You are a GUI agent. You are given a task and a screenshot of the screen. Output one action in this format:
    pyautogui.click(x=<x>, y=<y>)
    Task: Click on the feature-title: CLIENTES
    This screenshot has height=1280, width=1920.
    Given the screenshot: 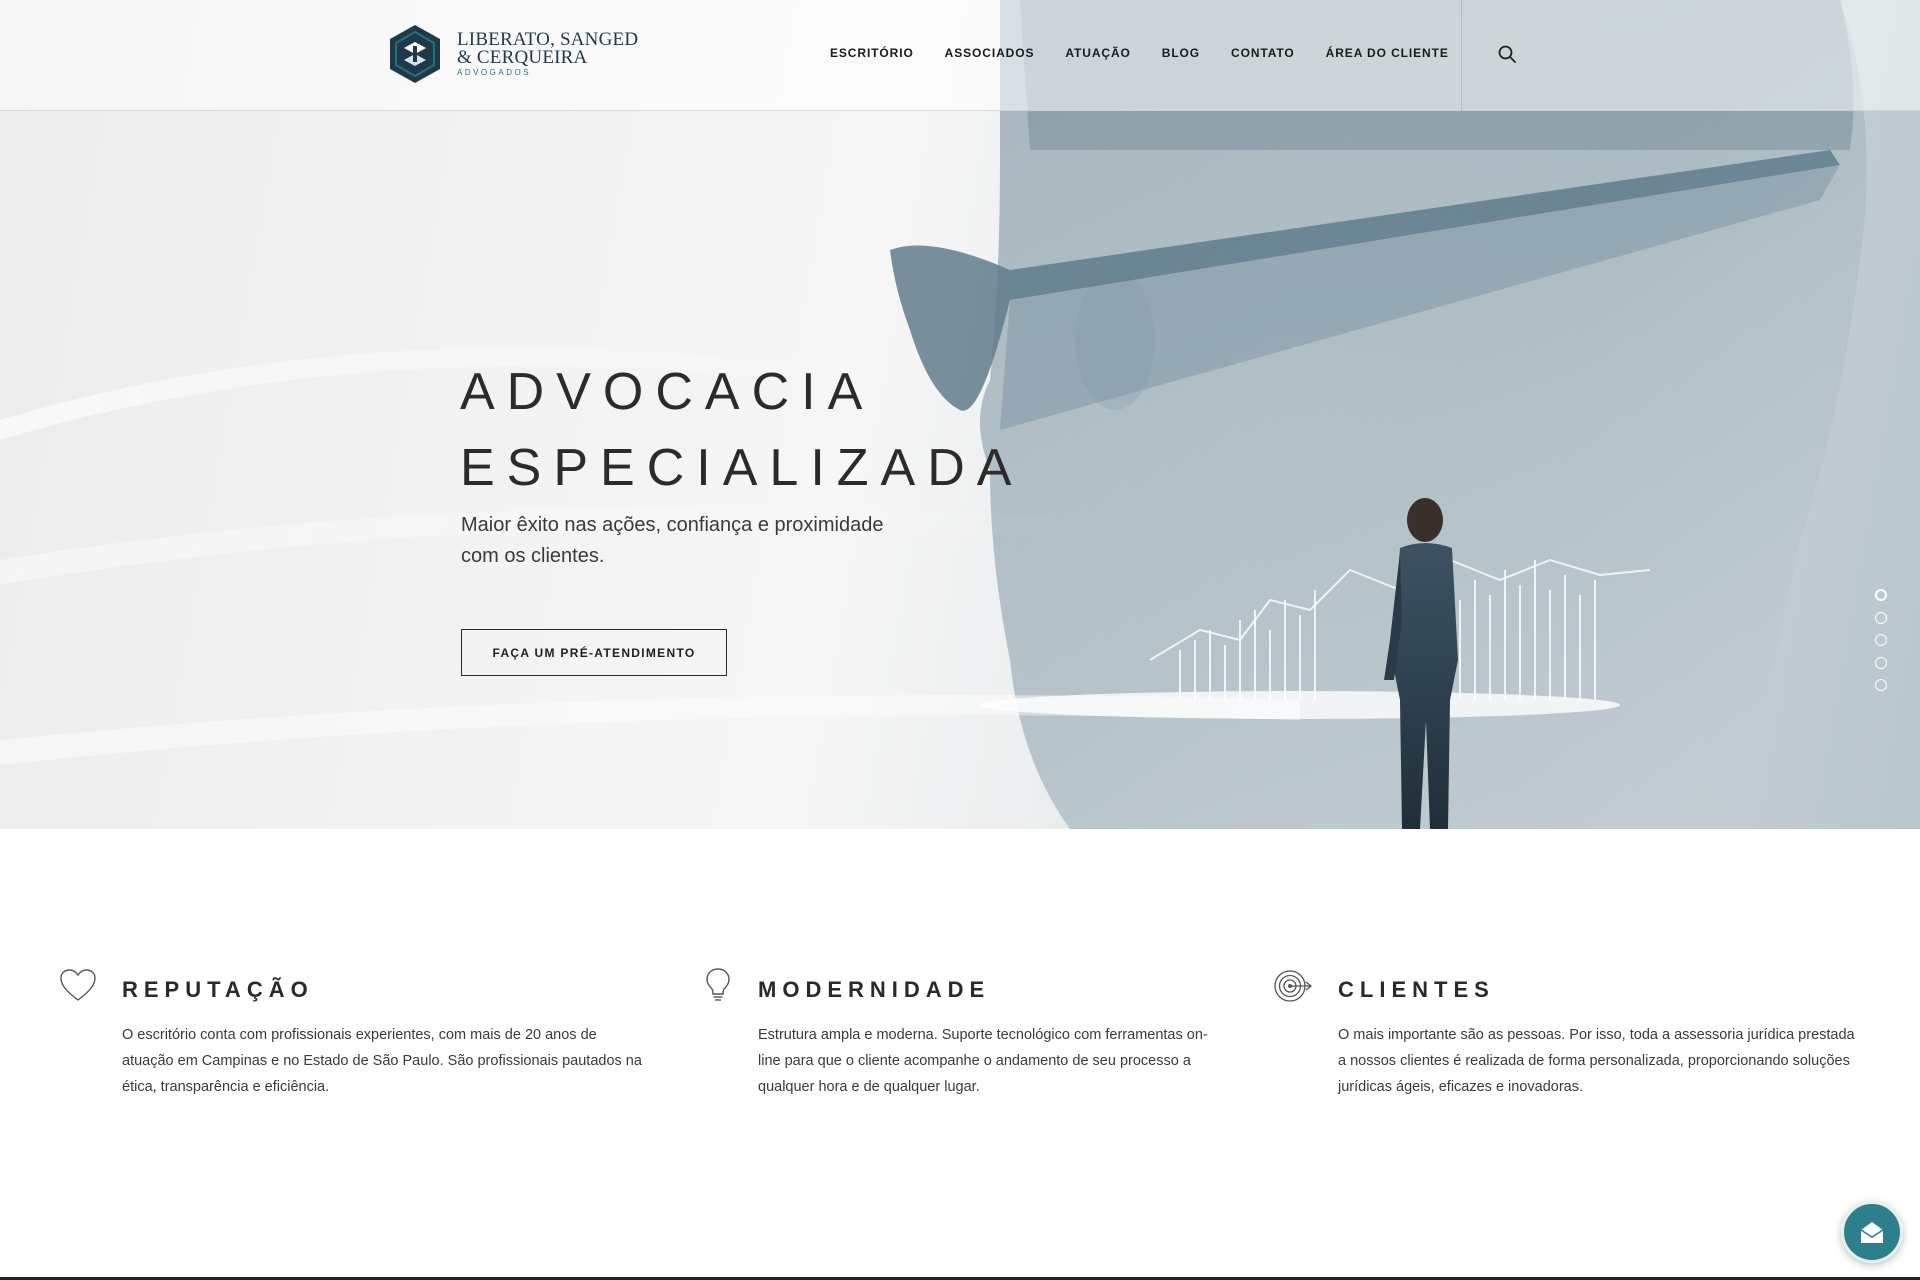 What is the action you would take?
    pyautogui.click(x=1416, y=989)
    